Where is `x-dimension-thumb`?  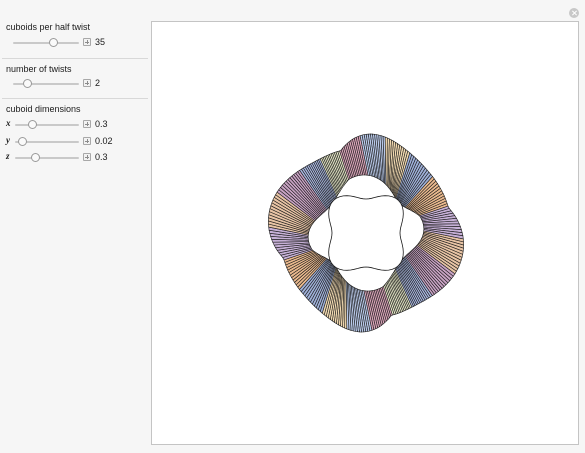
x-dimension-thumb is located at coordinates (32, 124).